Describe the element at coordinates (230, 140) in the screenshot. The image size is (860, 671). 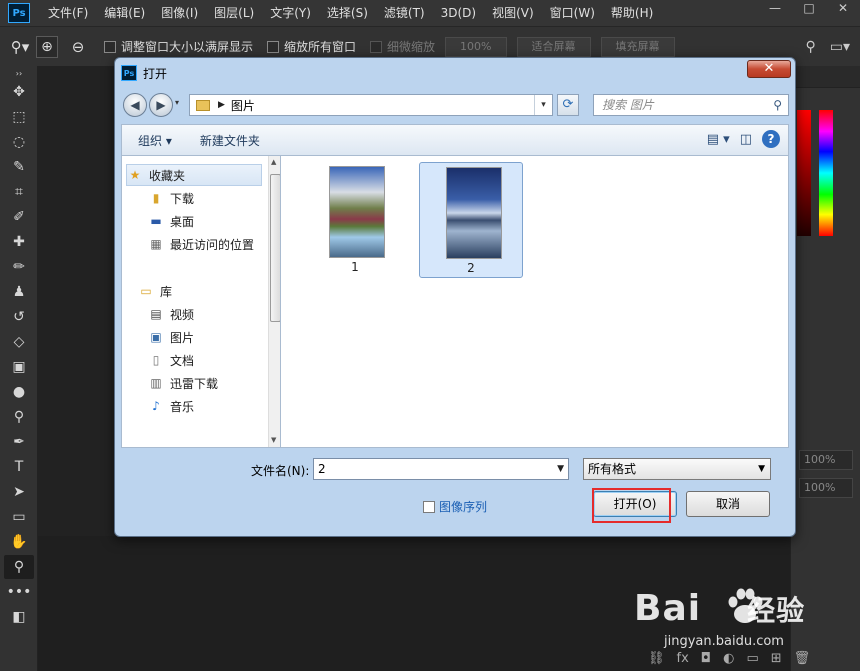
I see `new-folder-button: 新建文件夹` at that location.